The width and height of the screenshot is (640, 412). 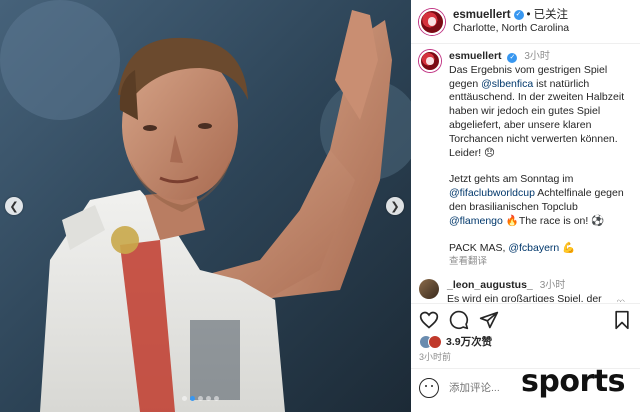 I want to click on emoji-icon, so click(x=429, y=388).